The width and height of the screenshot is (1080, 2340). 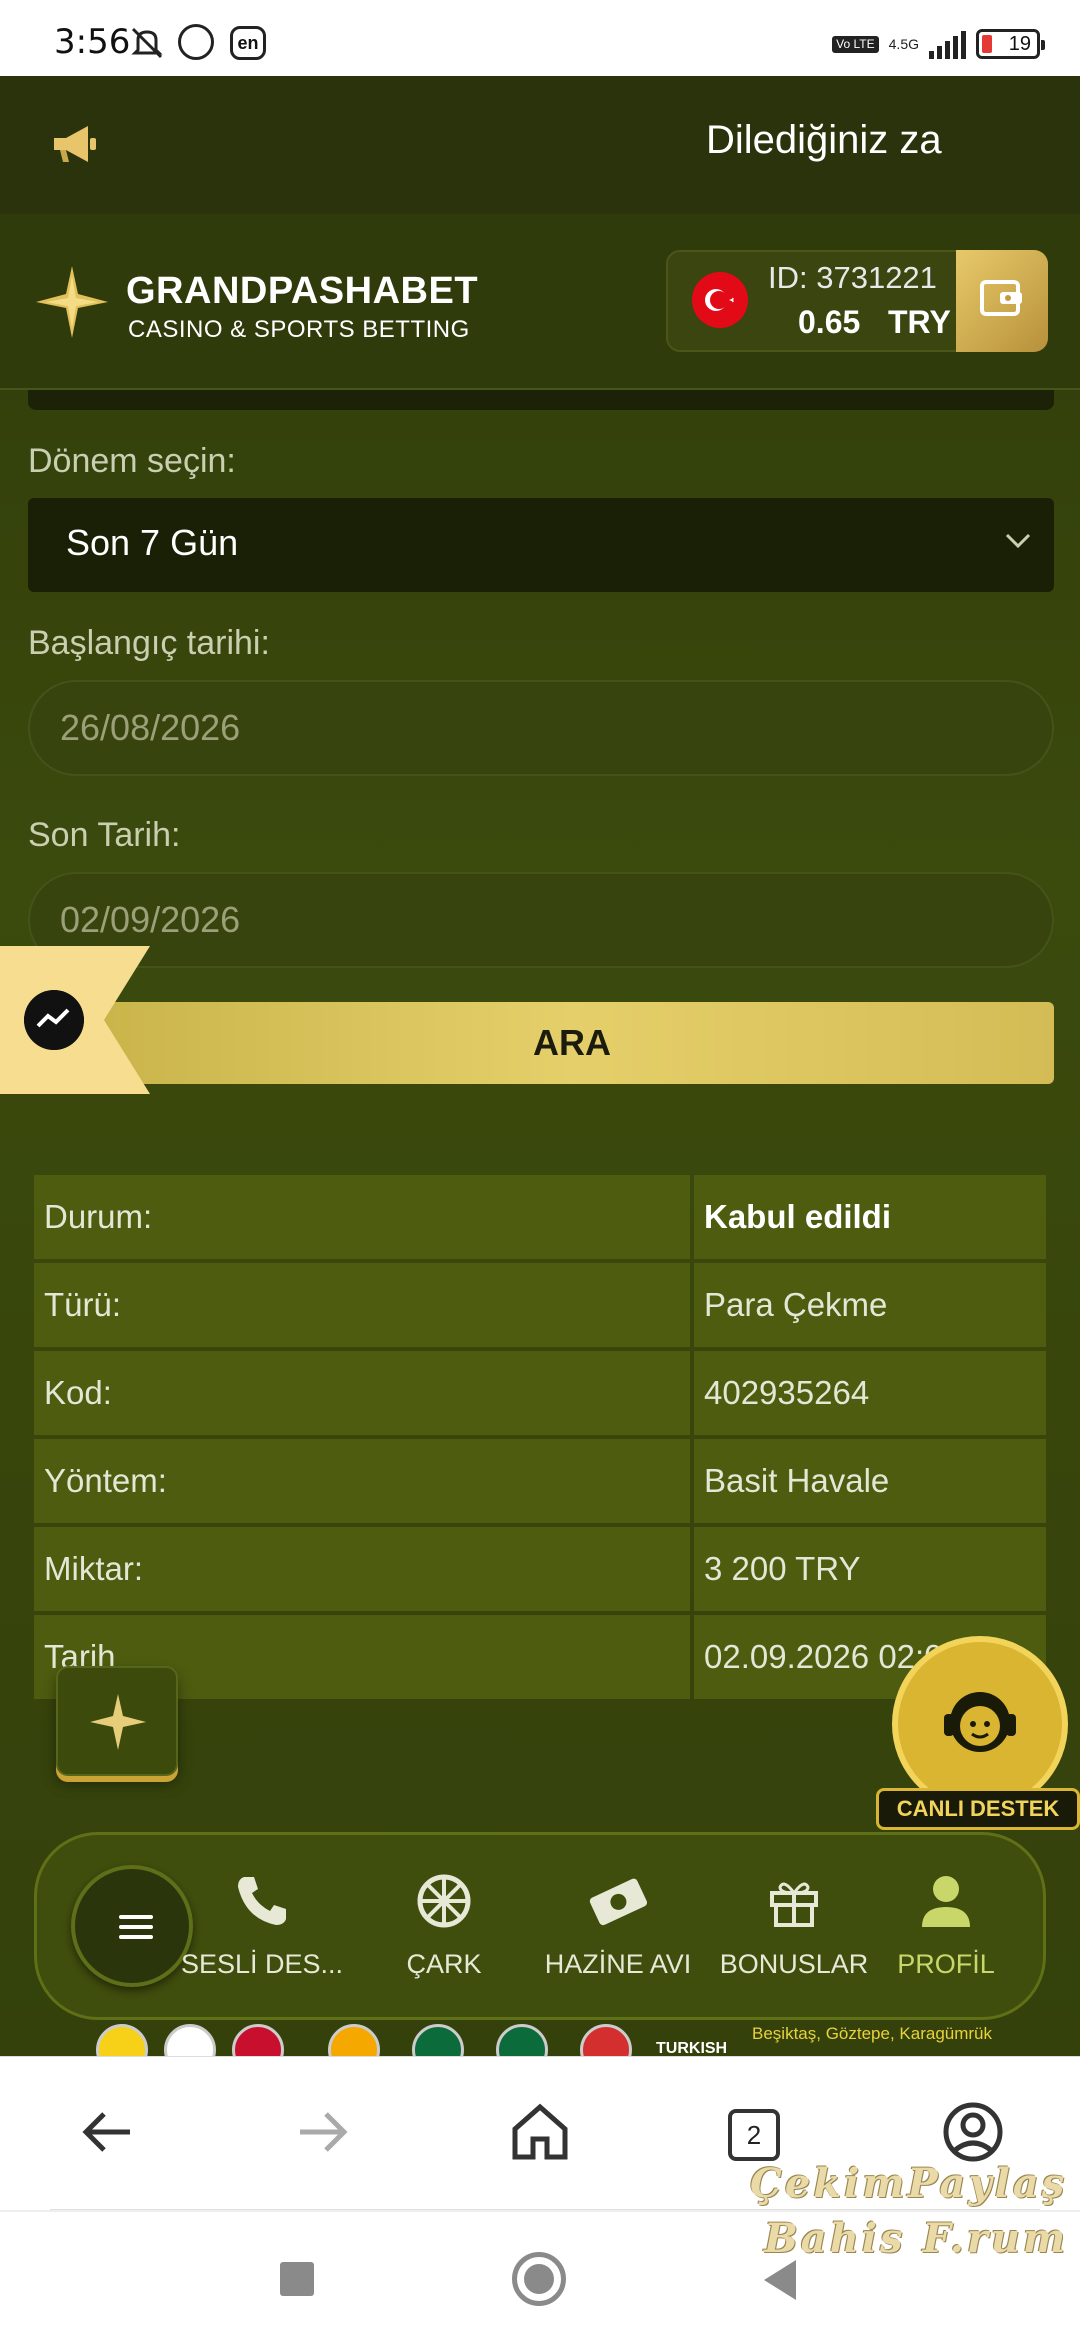 What do you see at coordinates (872, 2033) in the screenshot?
I see `sponsor-clubs-text: Beşiktaş, Göztepe, Karagümrük` at bounding box center [872, 2033].